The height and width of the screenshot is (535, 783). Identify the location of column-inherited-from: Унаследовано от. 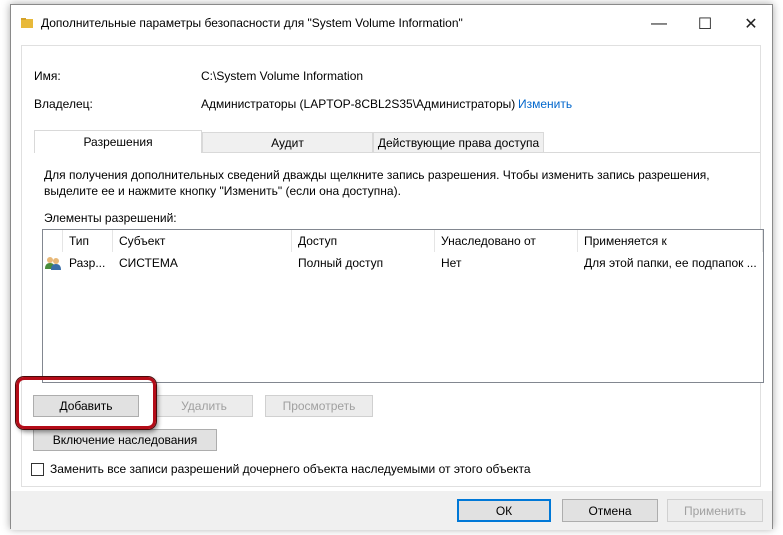
(506, 241).